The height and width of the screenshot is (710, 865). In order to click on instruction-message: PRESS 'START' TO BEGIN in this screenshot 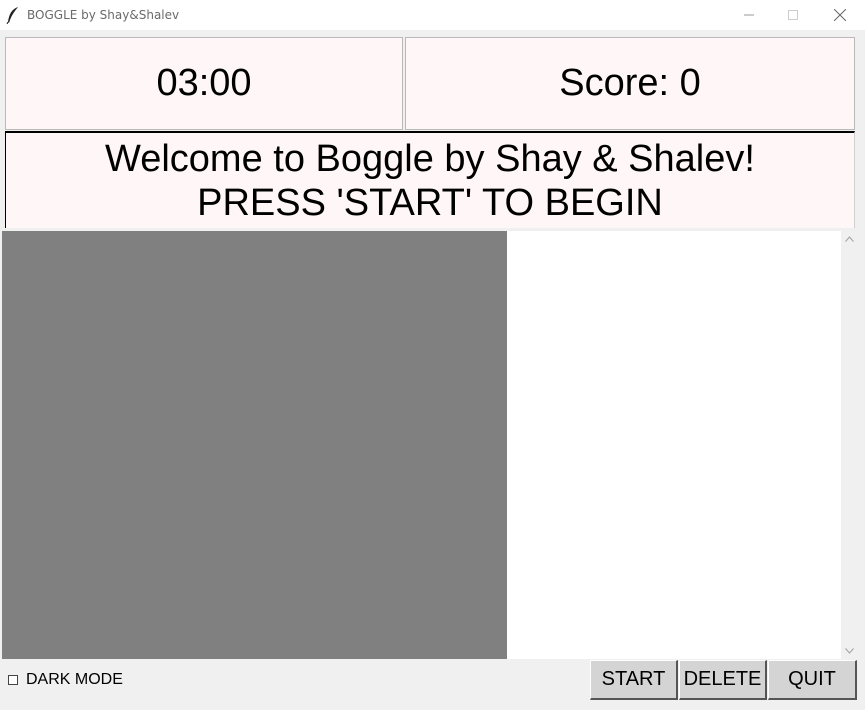, I will do `click(430, 203)`.